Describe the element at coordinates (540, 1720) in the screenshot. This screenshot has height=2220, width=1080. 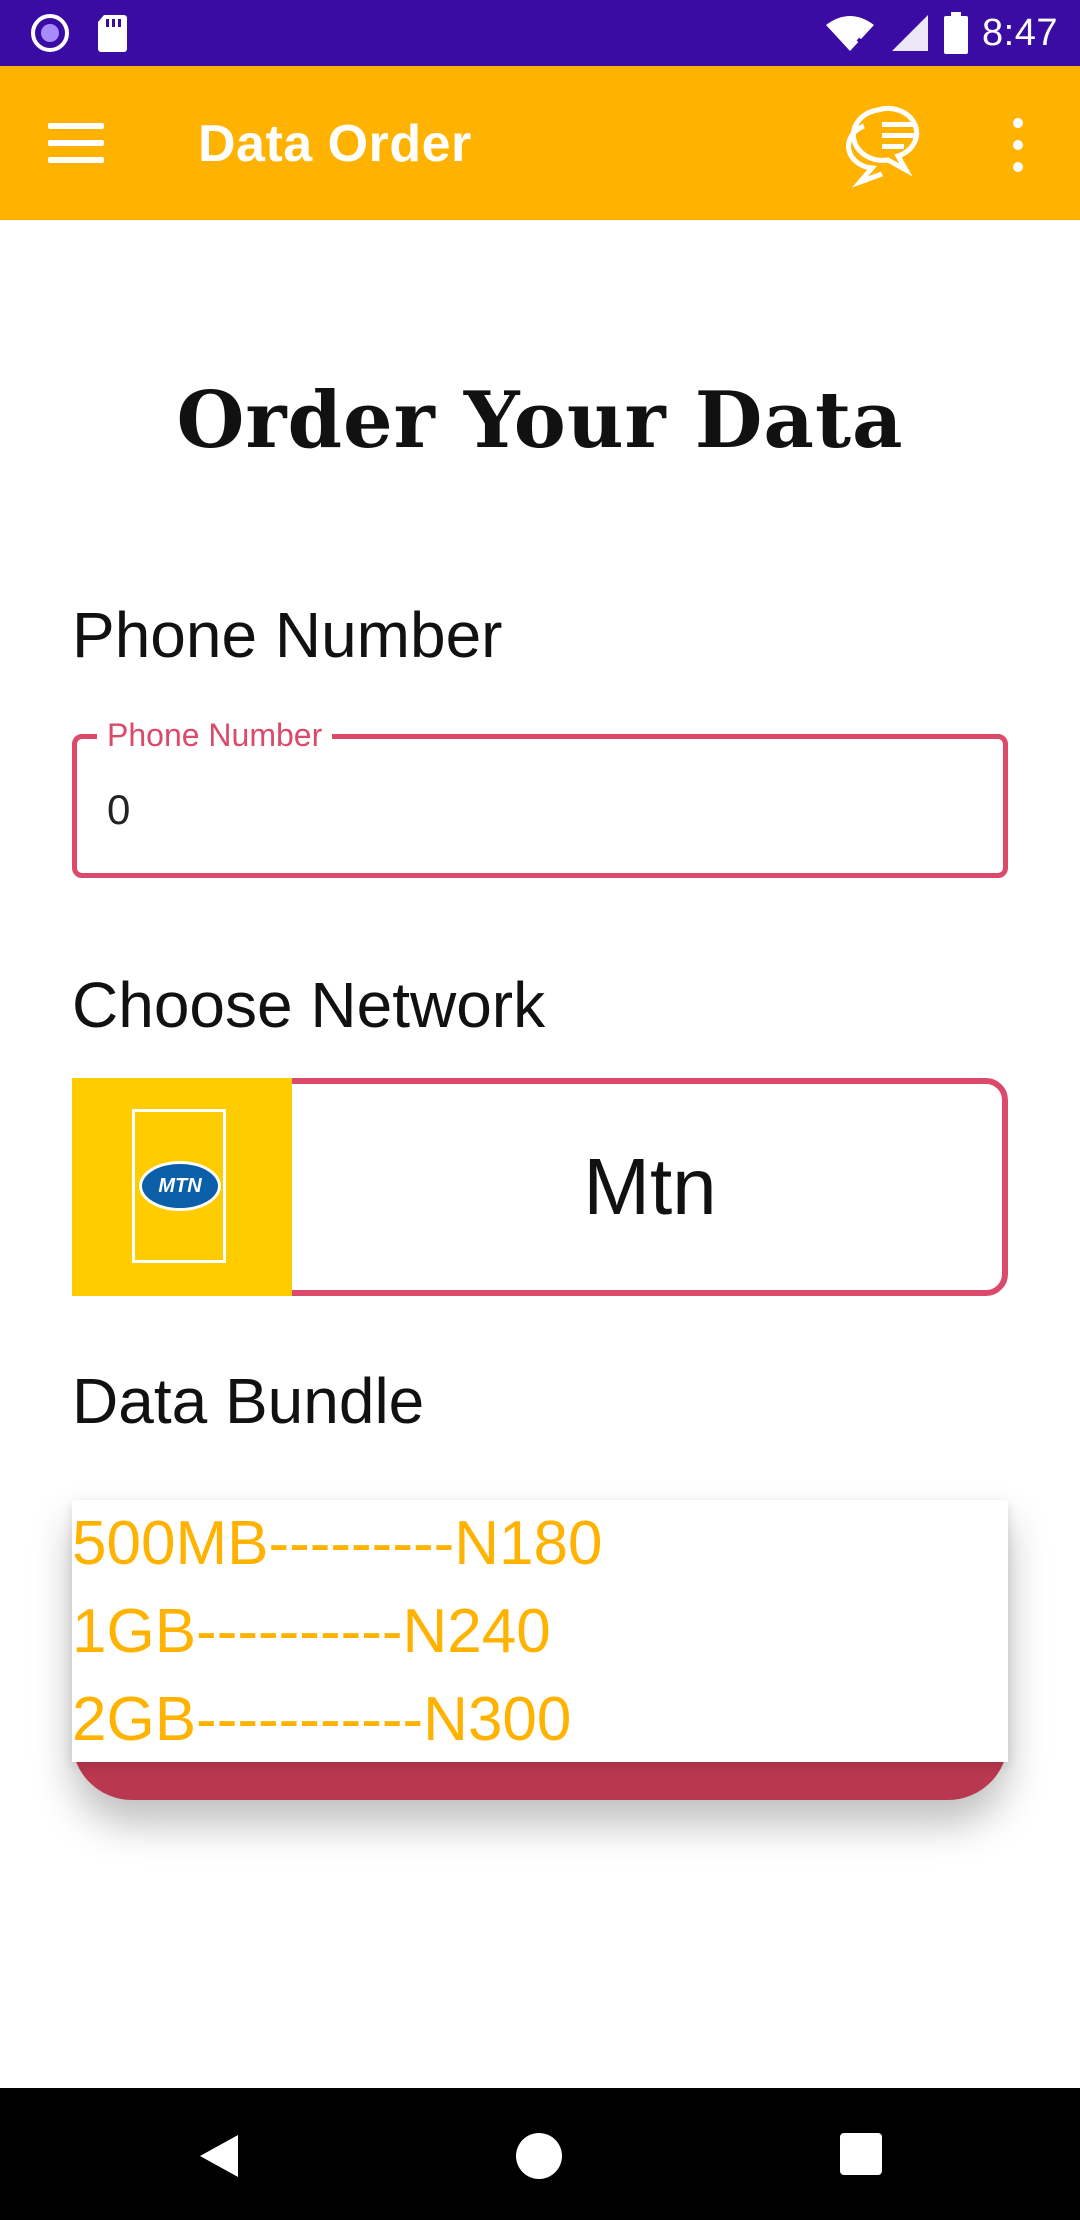
I see `bundle-option-2gb: 2GB-----------N300` at that location.